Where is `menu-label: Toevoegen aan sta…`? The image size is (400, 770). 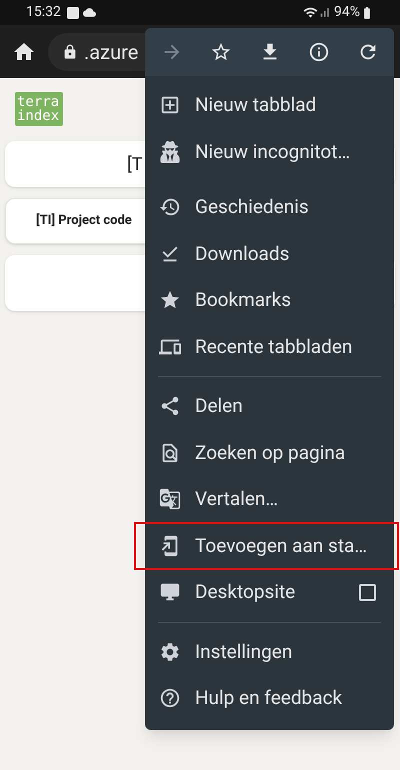 menu-label: Toevoegen aan sta… is located at coordinates (281, 545).